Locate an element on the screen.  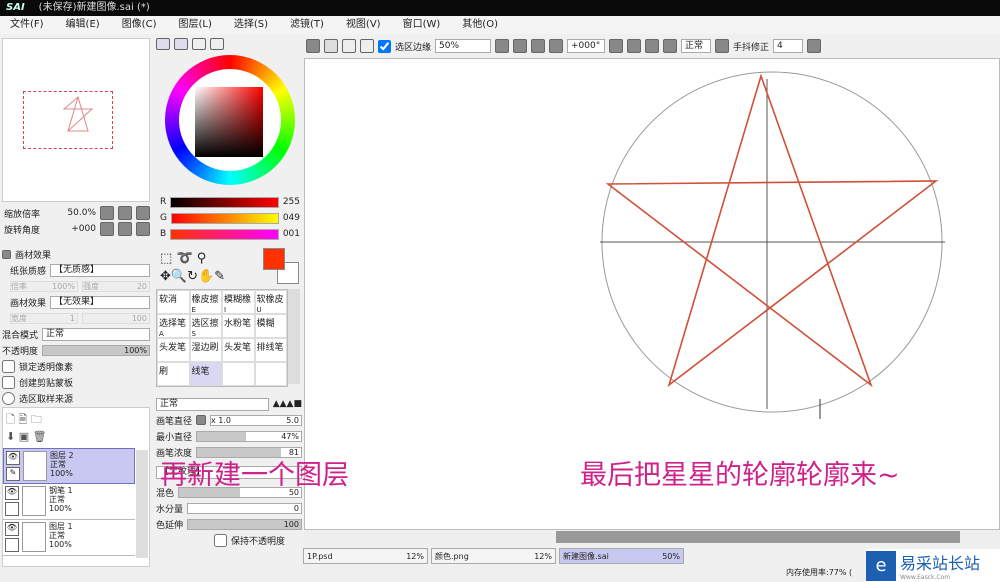
new-folder-icon: 🗀 is located at coordinates (36, 419).